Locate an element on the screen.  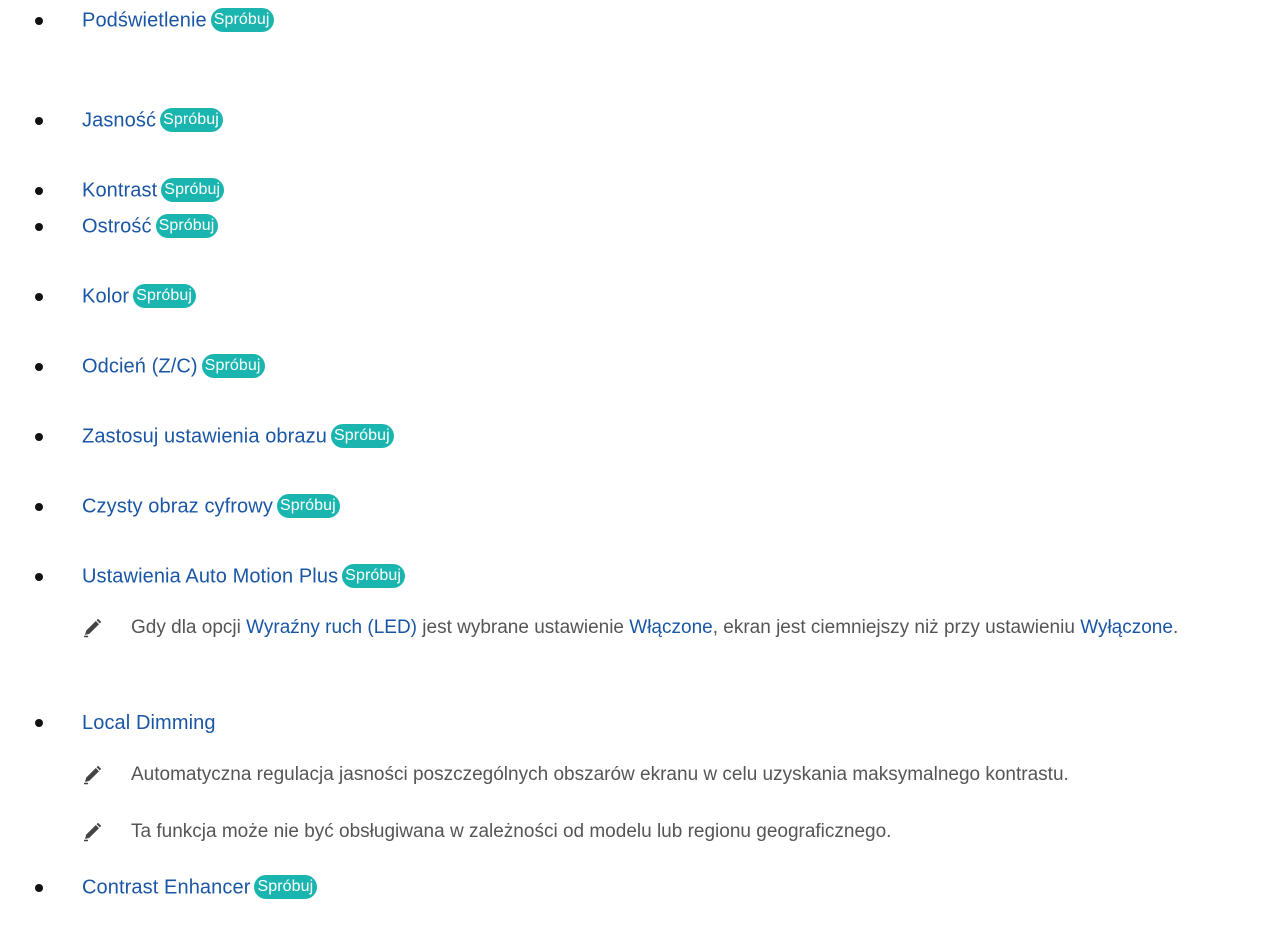
item-label: Ustawienia Auto Motion Plus Spróbuj is located at coordinates (244, 576).